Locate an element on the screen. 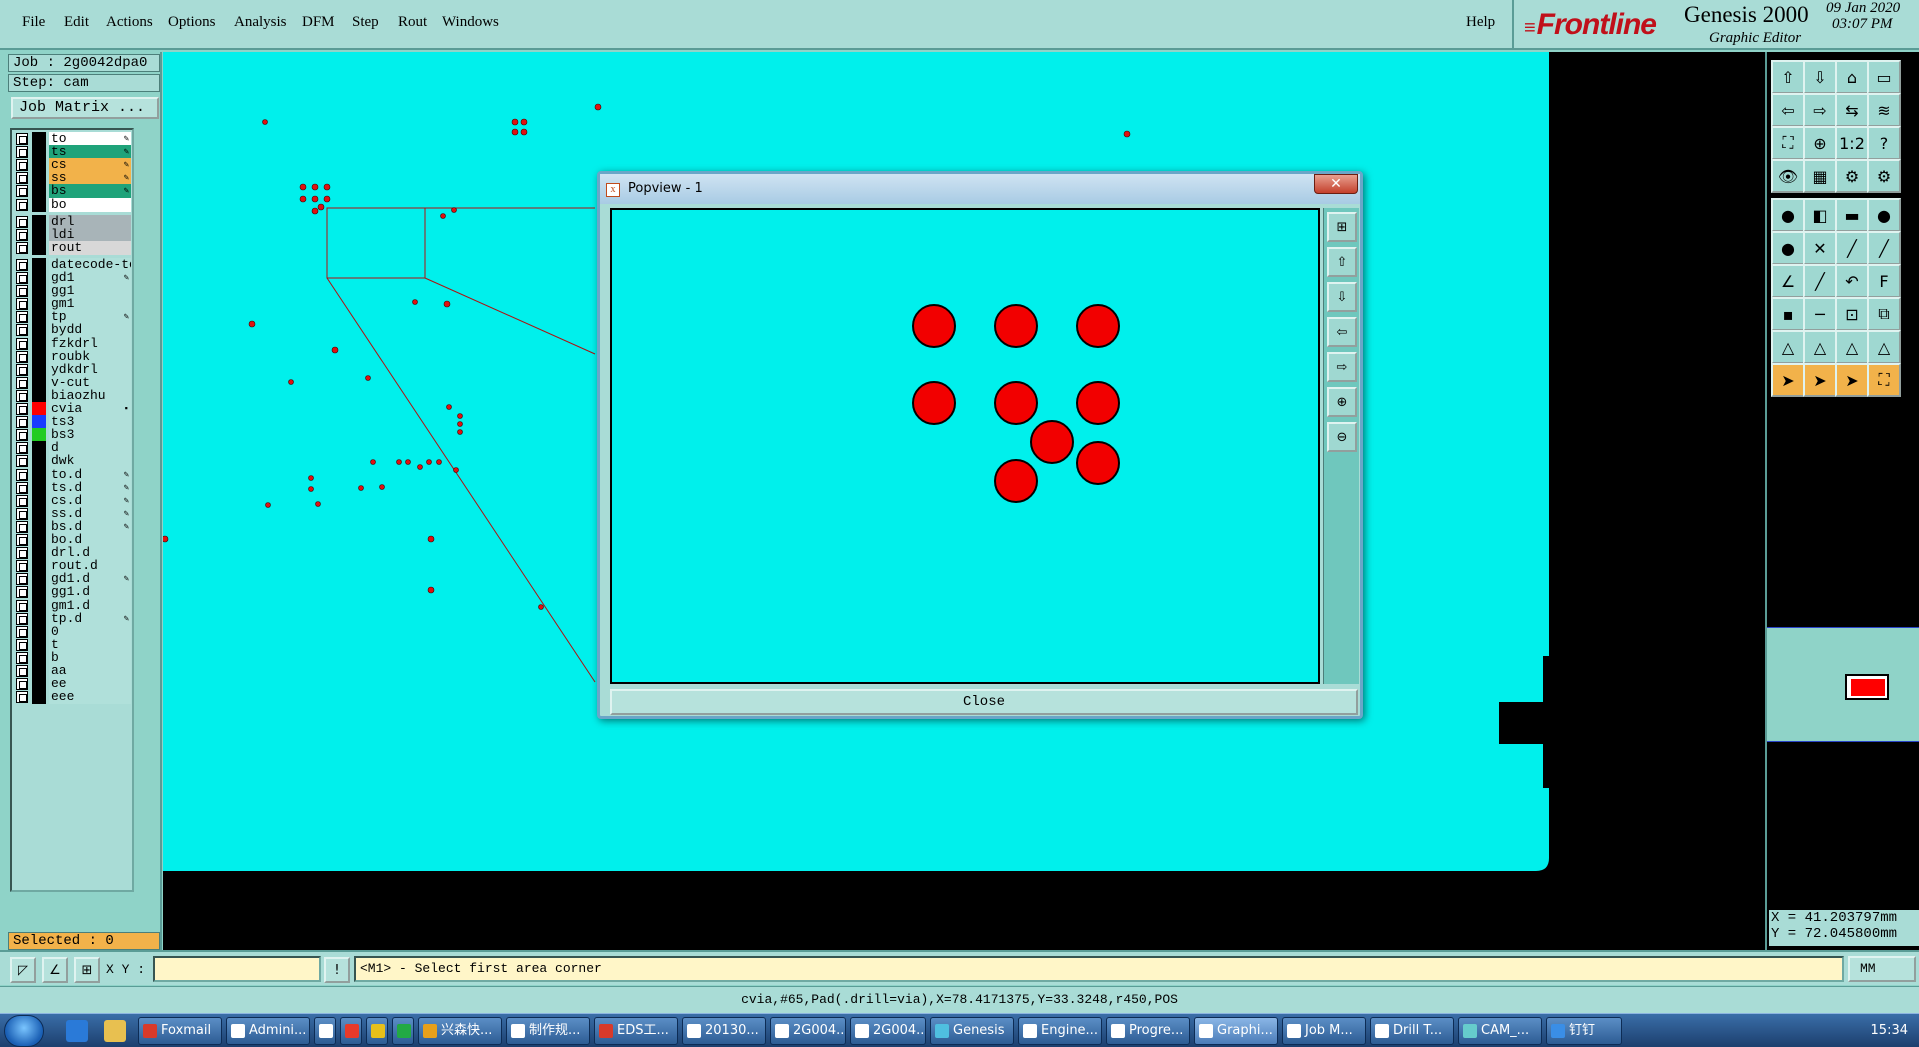 The height and width of the screenshot is (1047, 1919). layer-row: drl.d is located at coordinates (73, 553).